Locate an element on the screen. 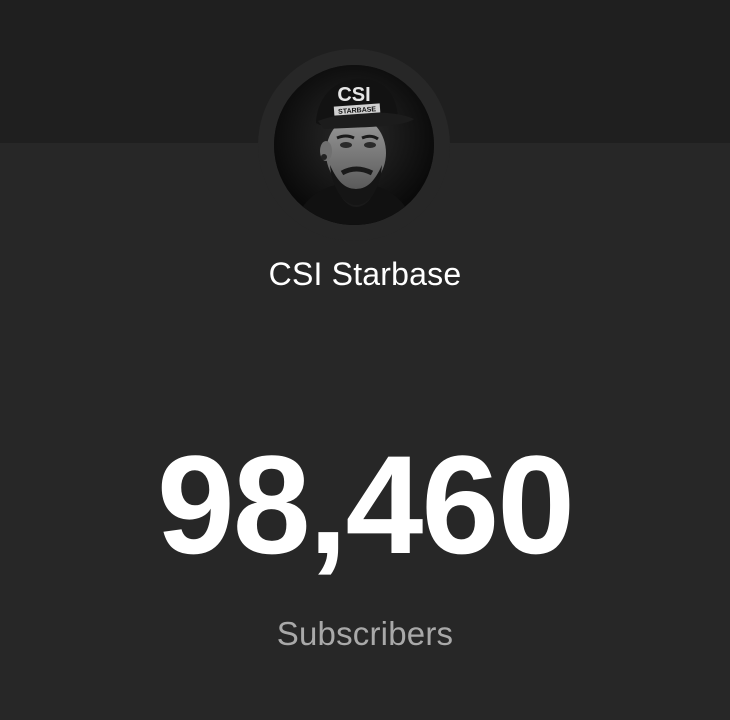 The image size is (730, 720). hat-text-main: CSI is located at coordinates (353, 95).